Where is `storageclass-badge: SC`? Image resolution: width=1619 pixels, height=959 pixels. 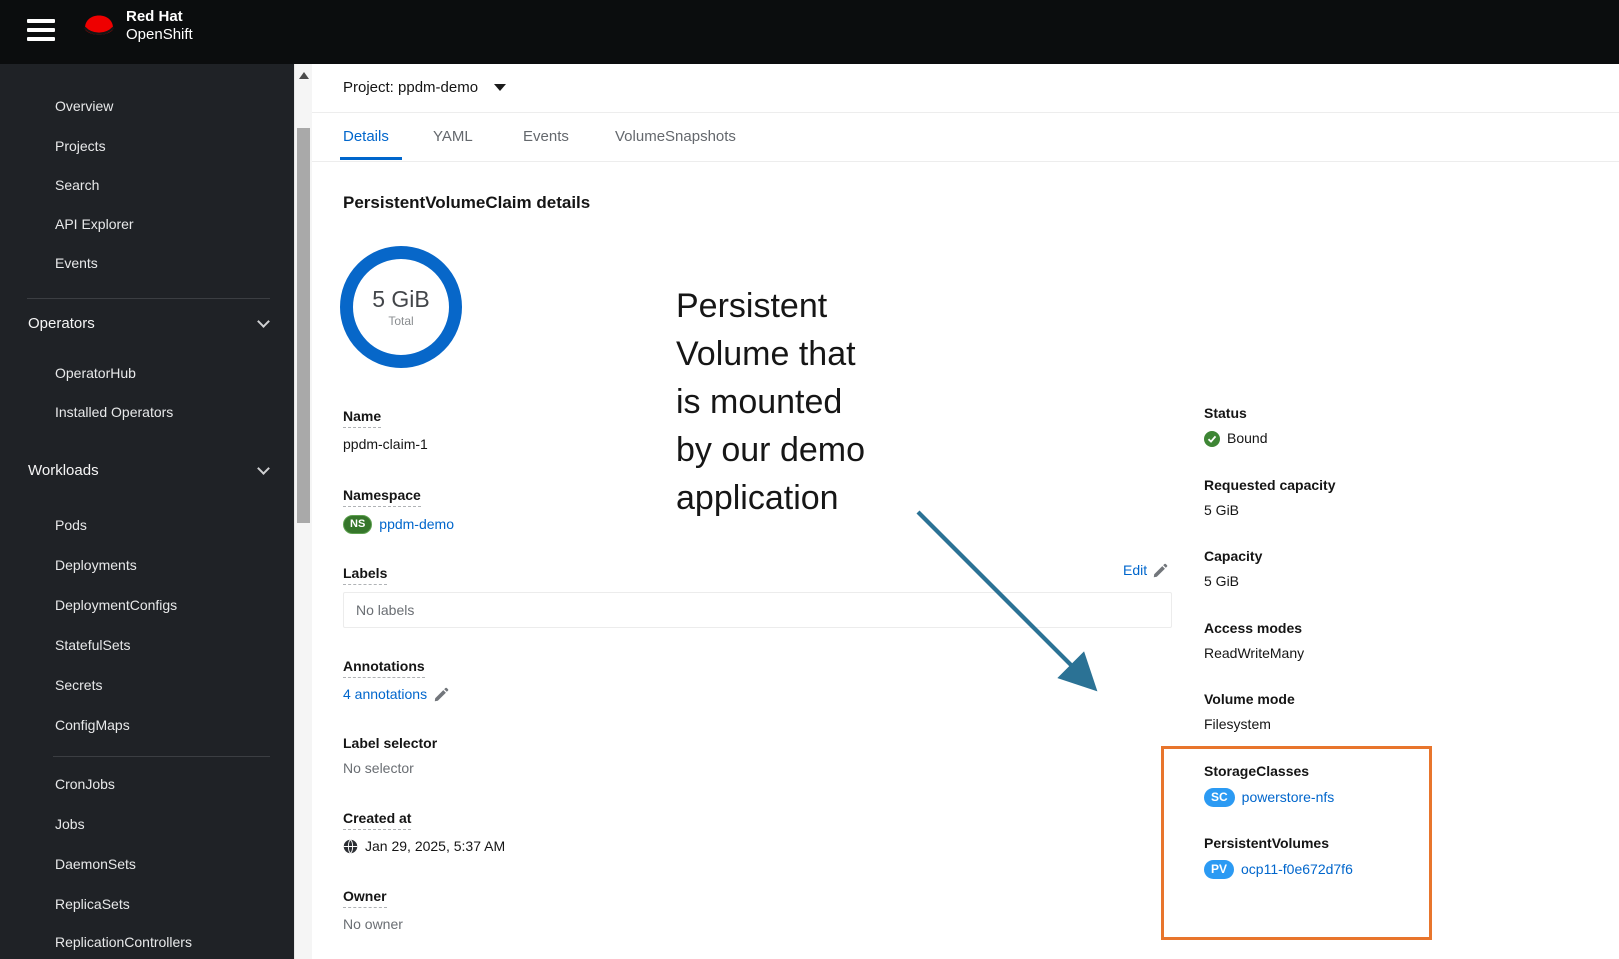 storageclass-badge: SC is located at coordinates (1219, 797).